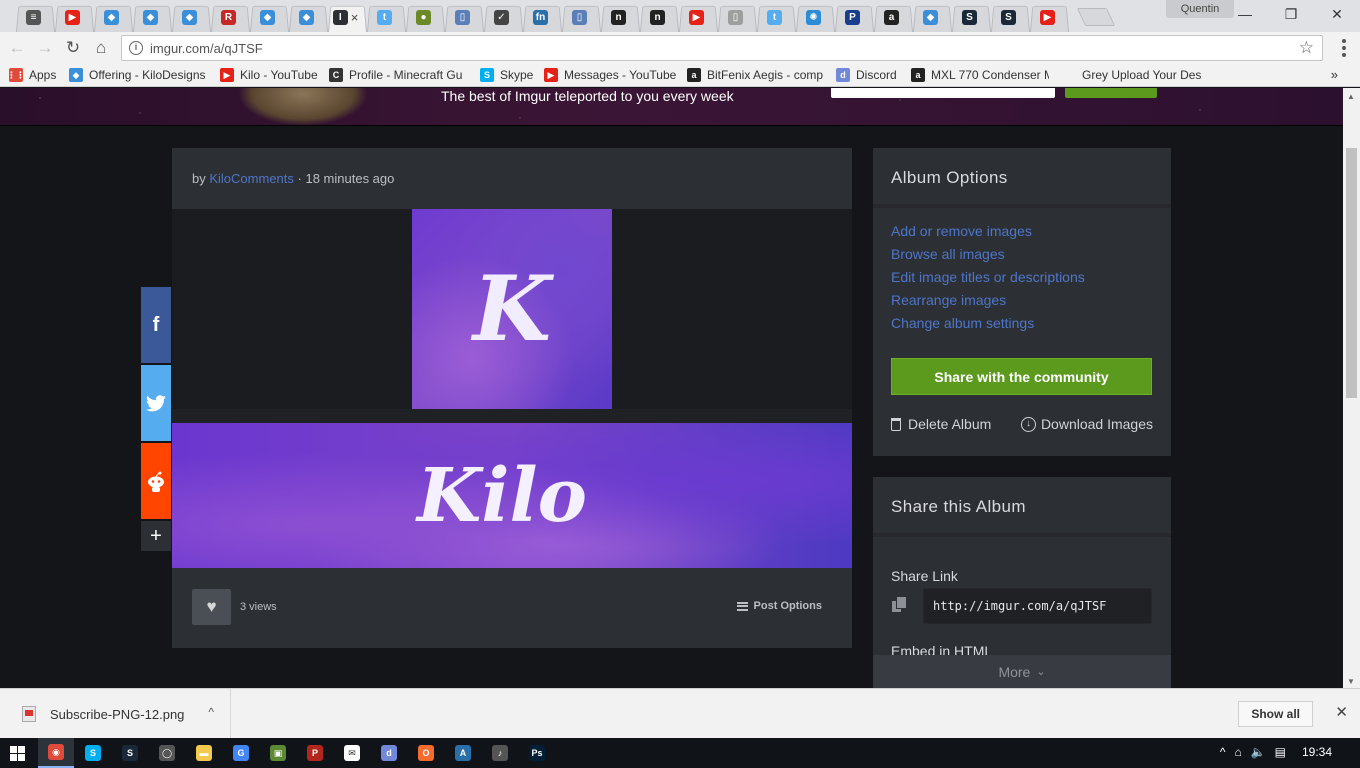  I want to click on download-item: Subscribe-PNG-12.png ^, so click(115, 714).